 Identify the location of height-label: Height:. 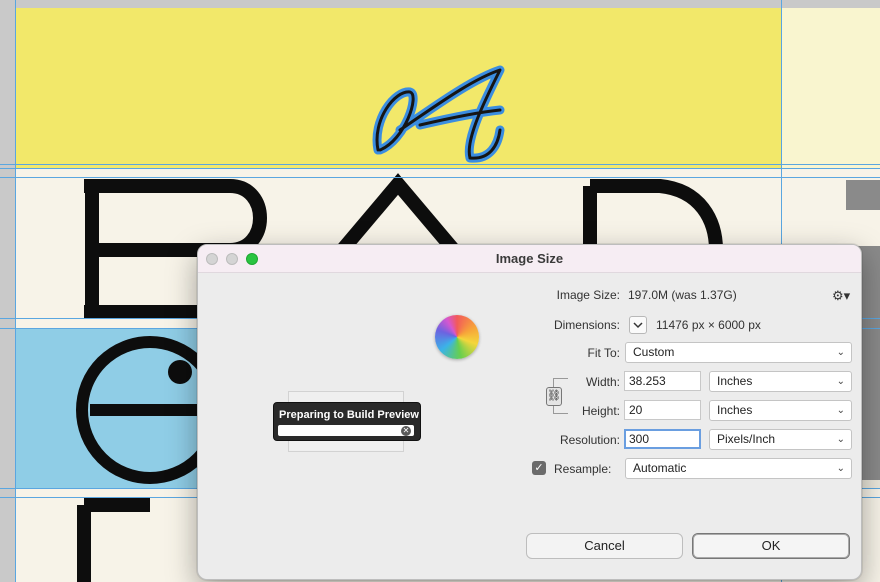
(600, 411).